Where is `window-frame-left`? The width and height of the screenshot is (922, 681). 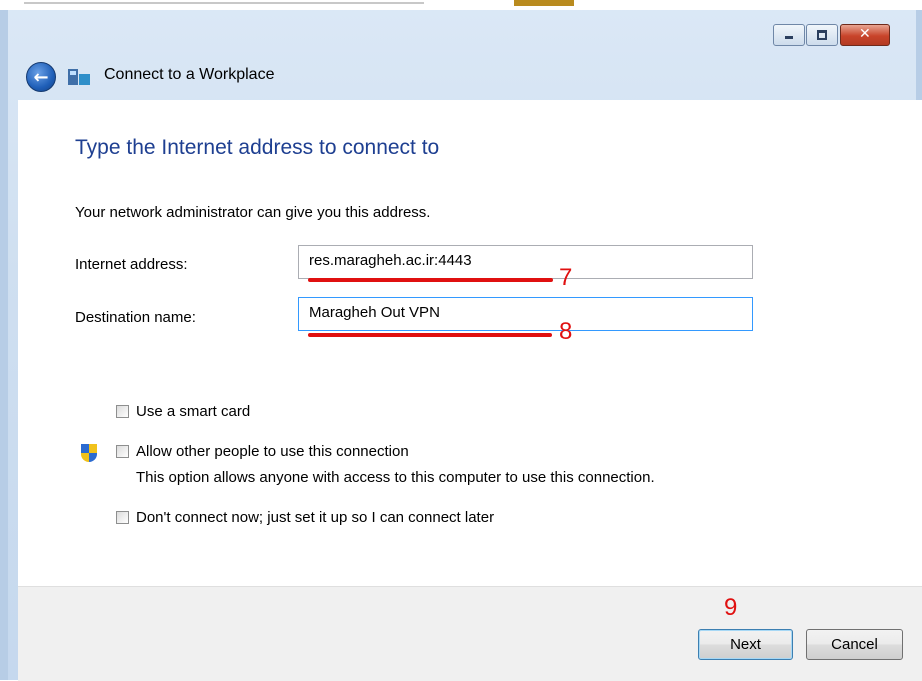 window-frame-left is located at coordinates (4, 345).